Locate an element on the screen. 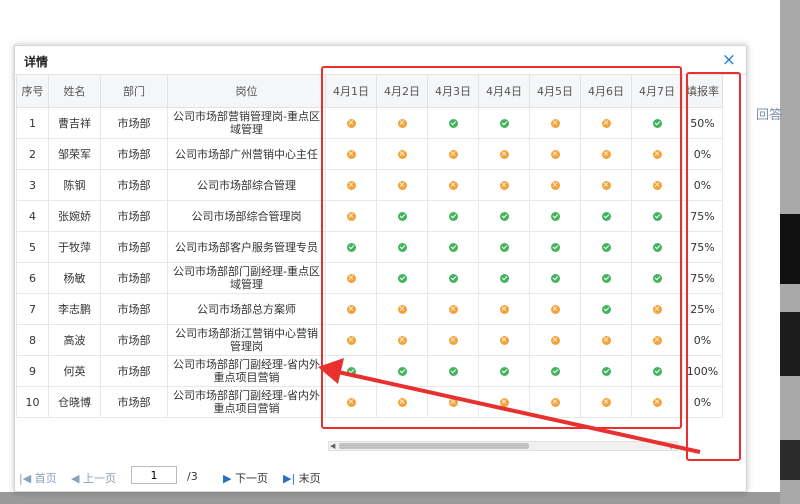  annotation-arrow is located at coordinates (509, 406).